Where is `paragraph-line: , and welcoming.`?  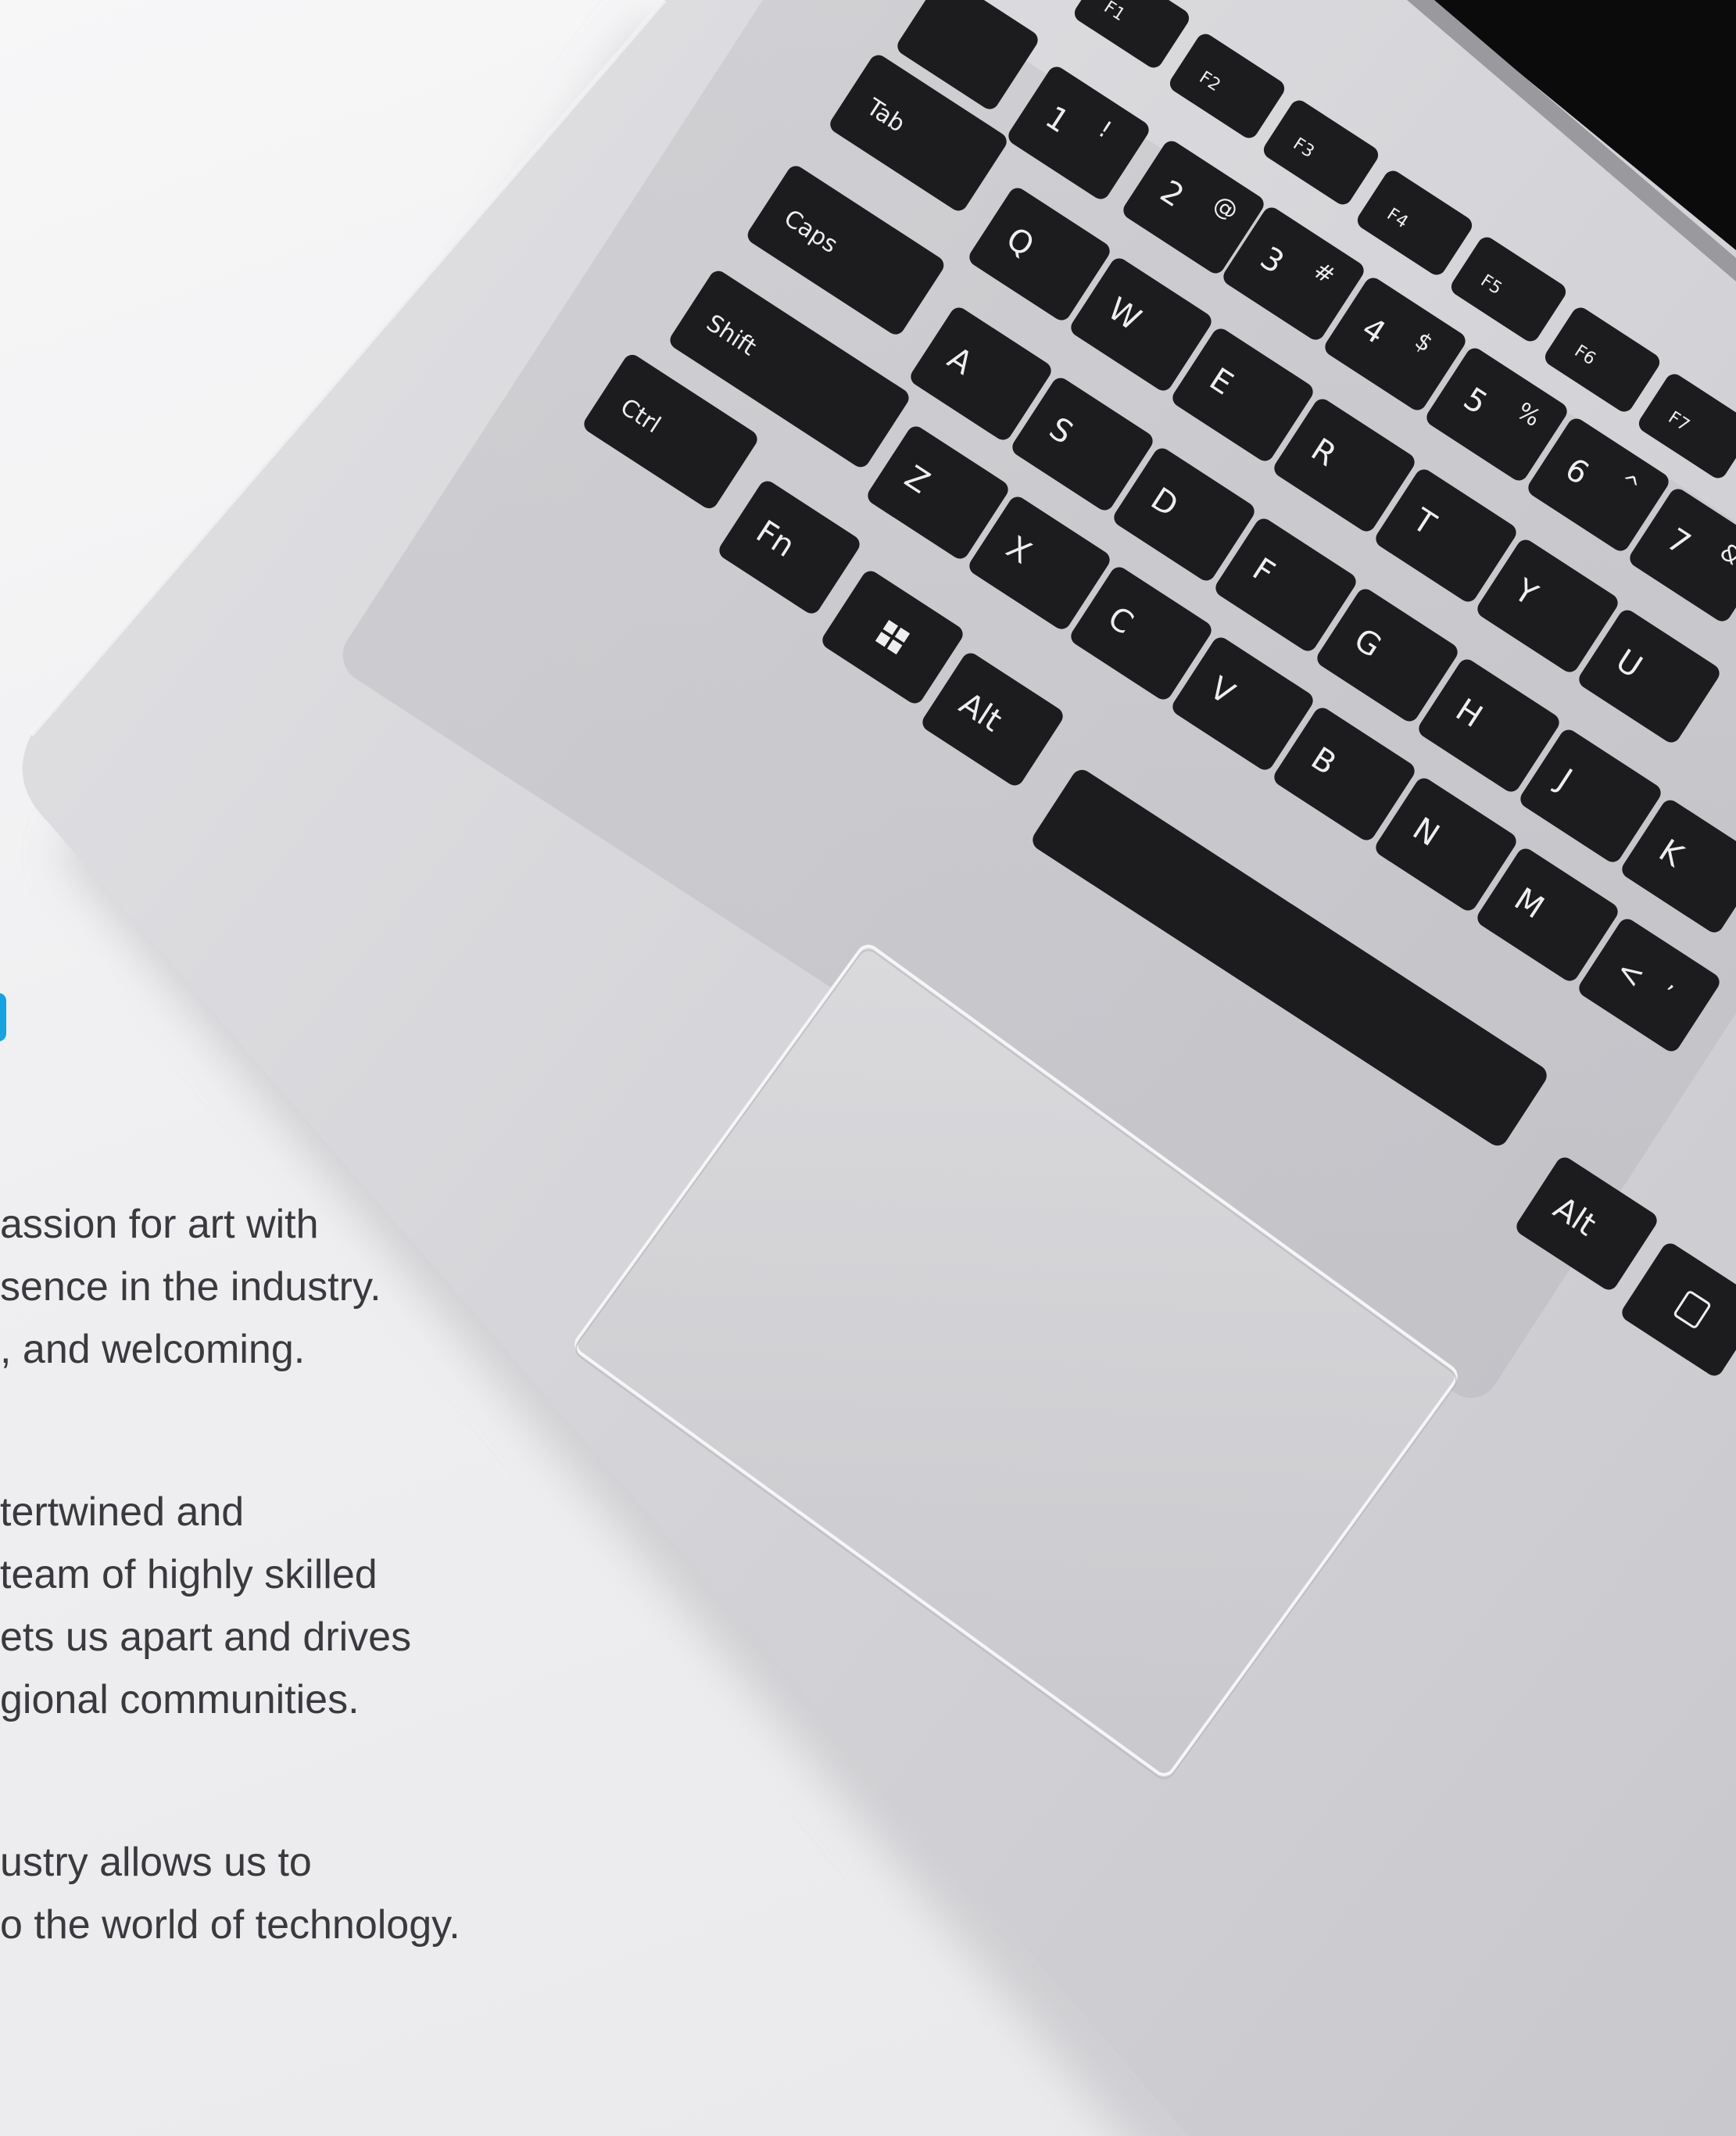 paragraph-line: , and welcoming. is located at coordinates (153, 1349).